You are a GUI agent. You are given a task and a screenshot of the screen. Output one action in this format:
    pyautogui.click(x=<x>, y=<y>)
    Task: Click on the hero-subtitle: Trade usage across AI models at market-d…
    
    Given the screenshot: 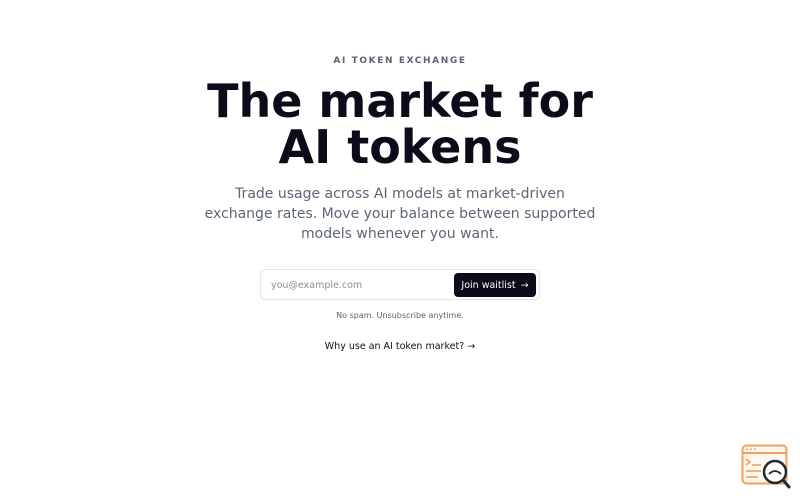 What is the action you would take?
    pyautogui.click(x=400, y=214)
    